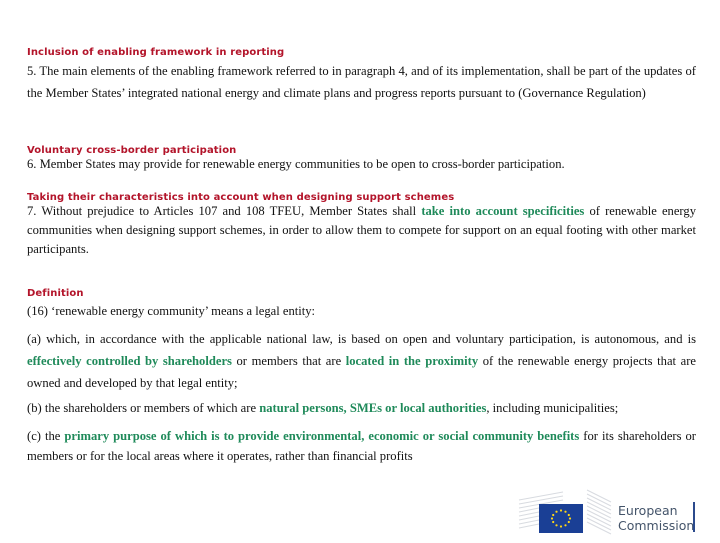  Describe the element at coordinates (46, 436) in the screenshot. I see `text: (c) the` at that location.